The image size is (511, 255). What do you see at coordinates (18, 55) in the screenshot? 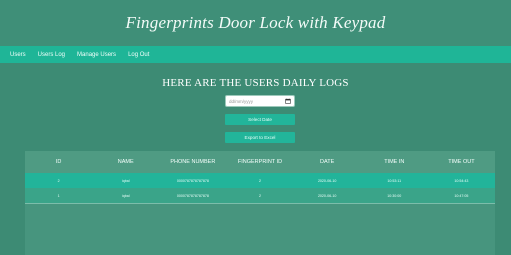
I see `nav-item-users: Users` at bounding box center [18, 55].